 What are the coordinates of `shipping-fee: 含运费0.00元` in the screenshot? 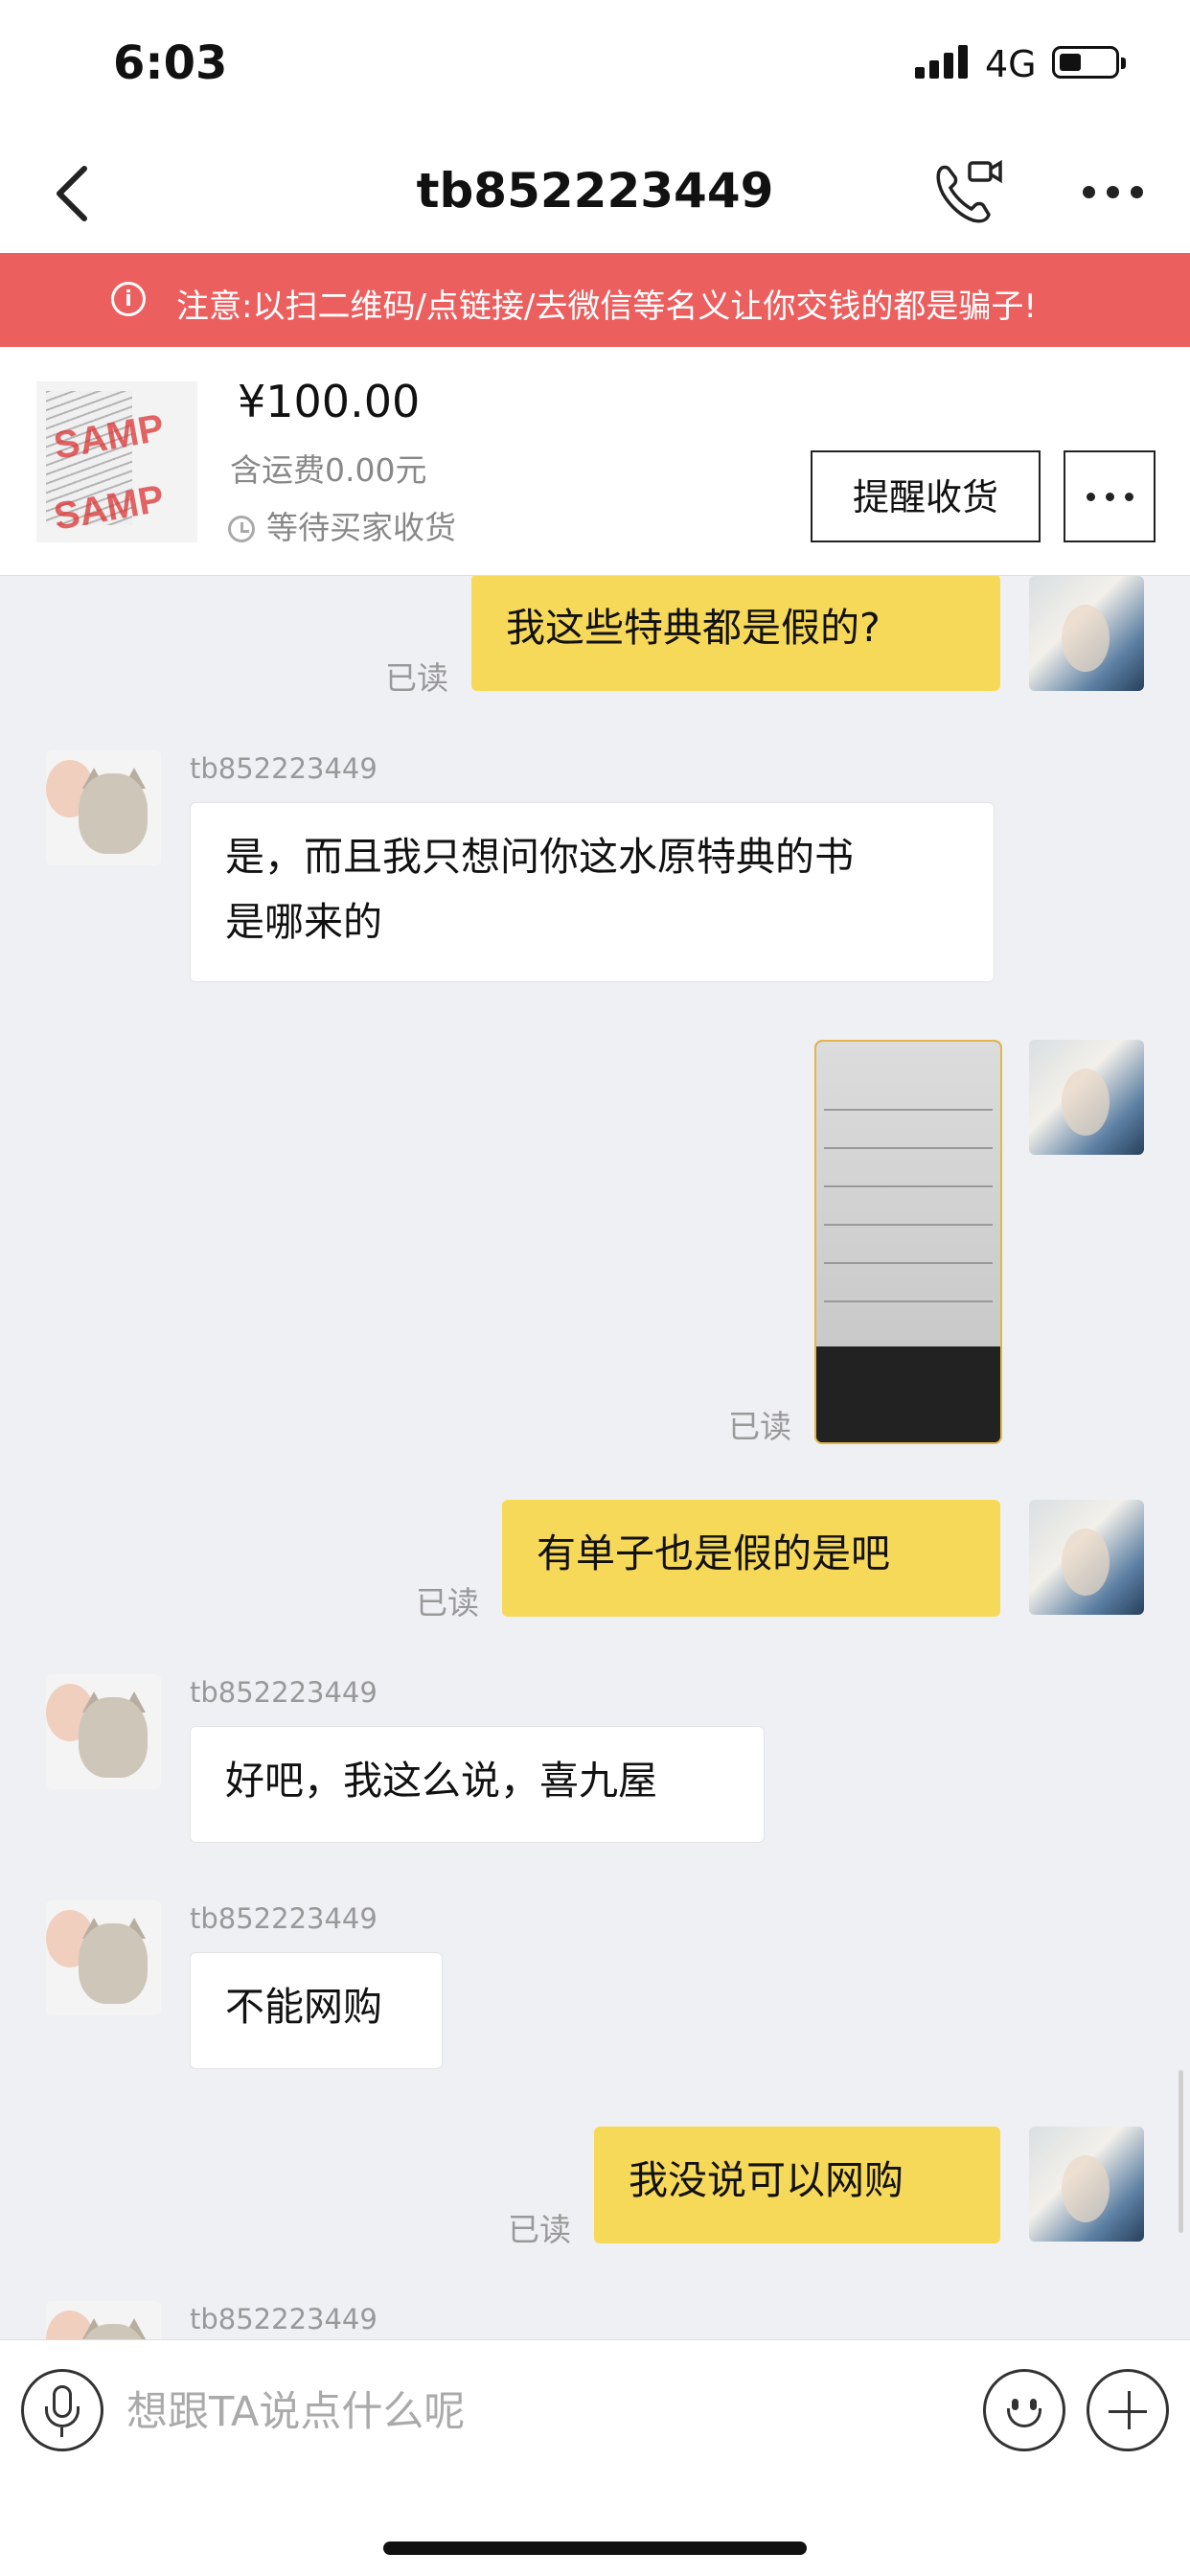 It's located at (328, 470).